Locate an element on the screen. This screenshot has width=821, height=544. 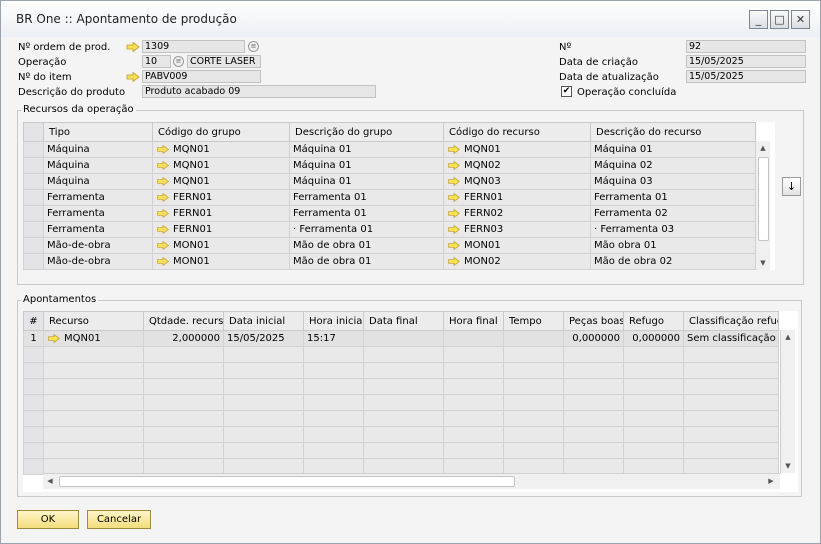
recursos-vertical-scrollbar: ▲ ▼ is located at coordinates (762, 205).